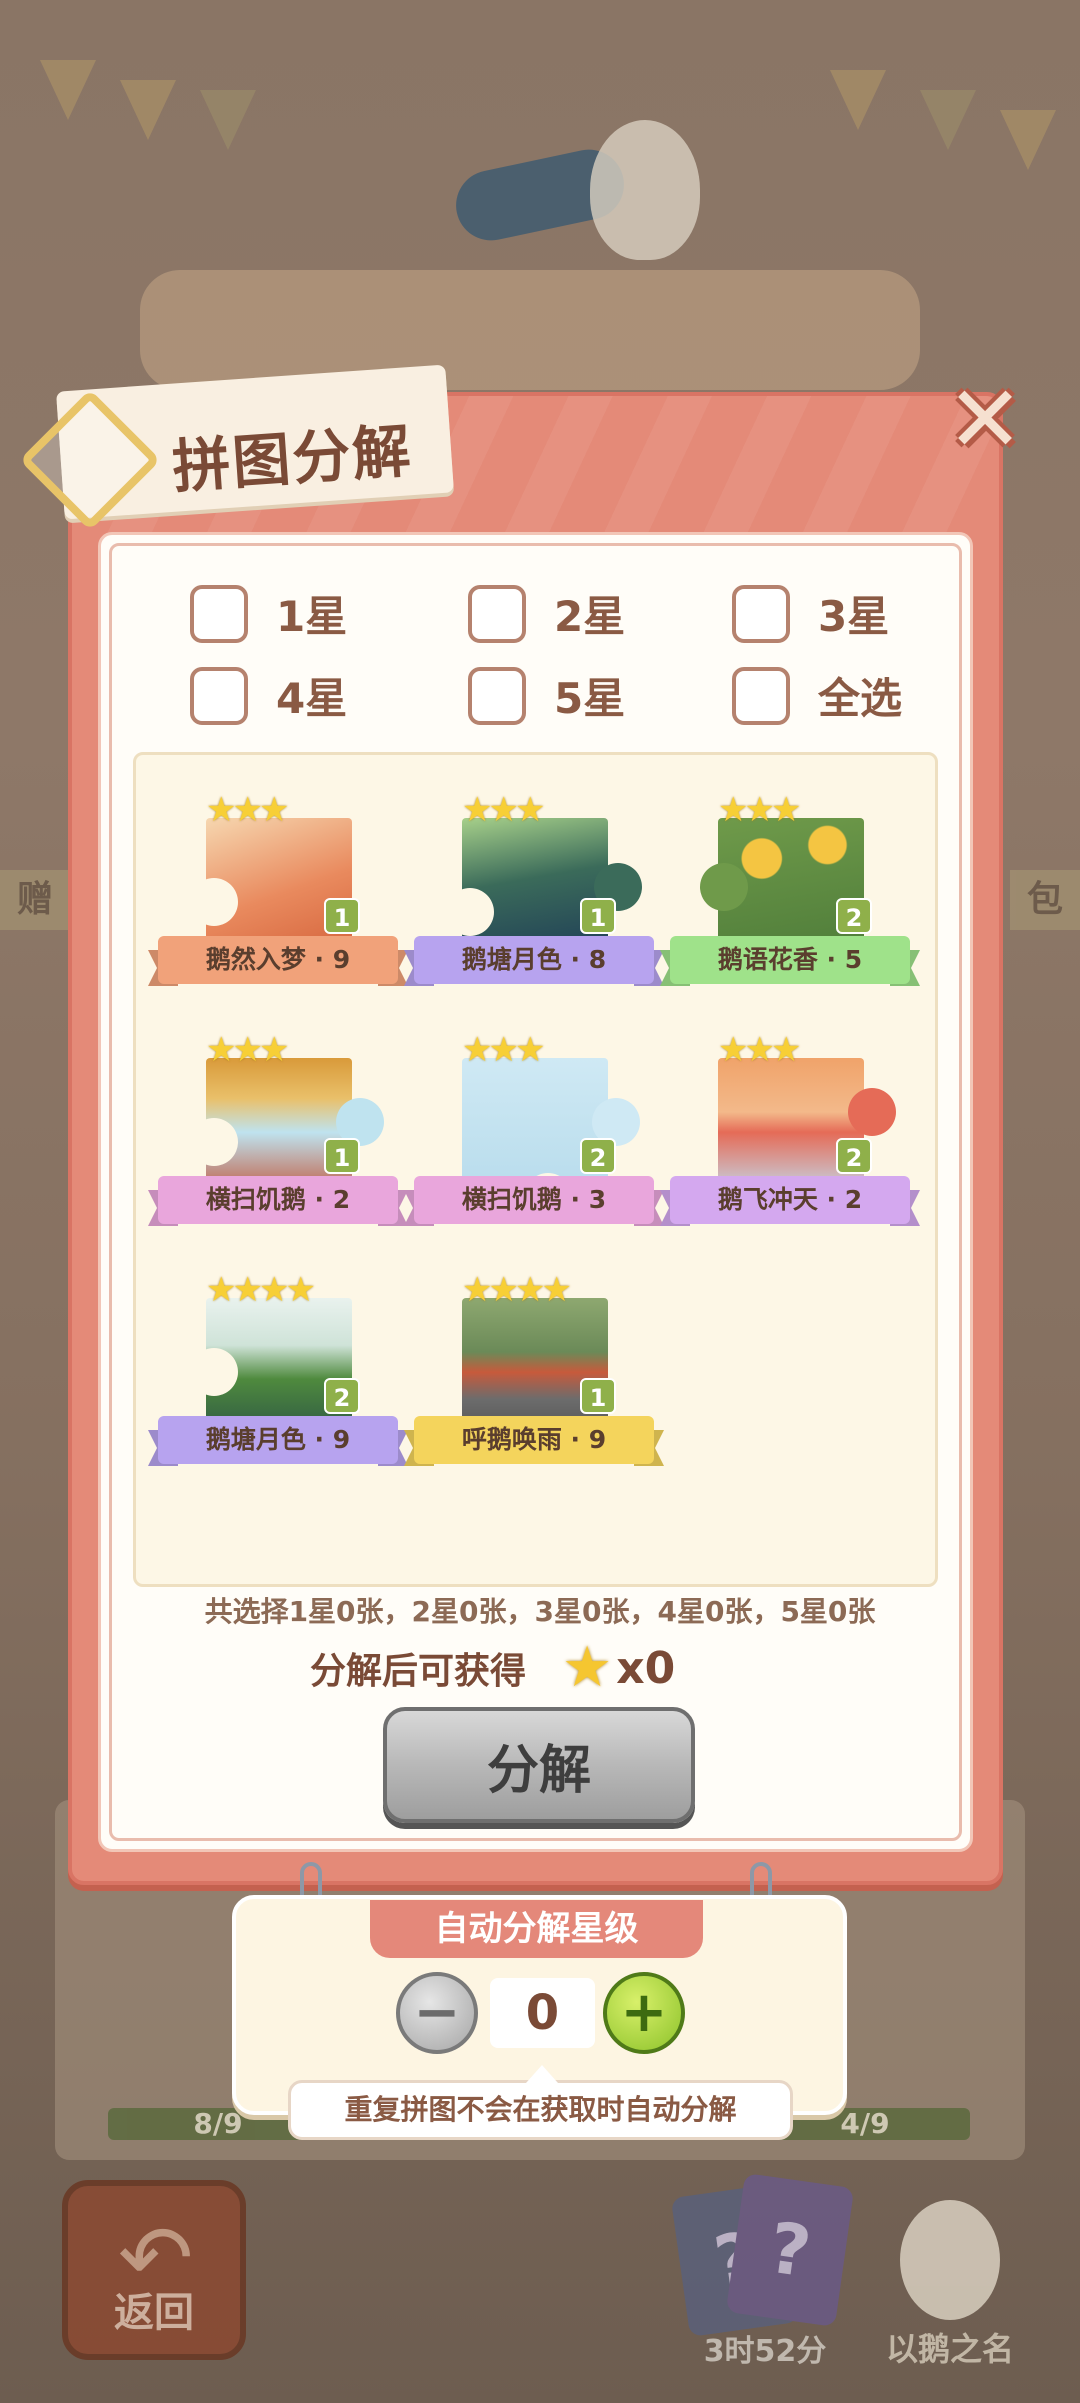 This screenshot has height=2403, width=1080. Describe the element at coordinates (278, 1360) in the screenshot. I see `puzzle-piece: ★★★★ 鹅塘月色 · 9 2` at that location.